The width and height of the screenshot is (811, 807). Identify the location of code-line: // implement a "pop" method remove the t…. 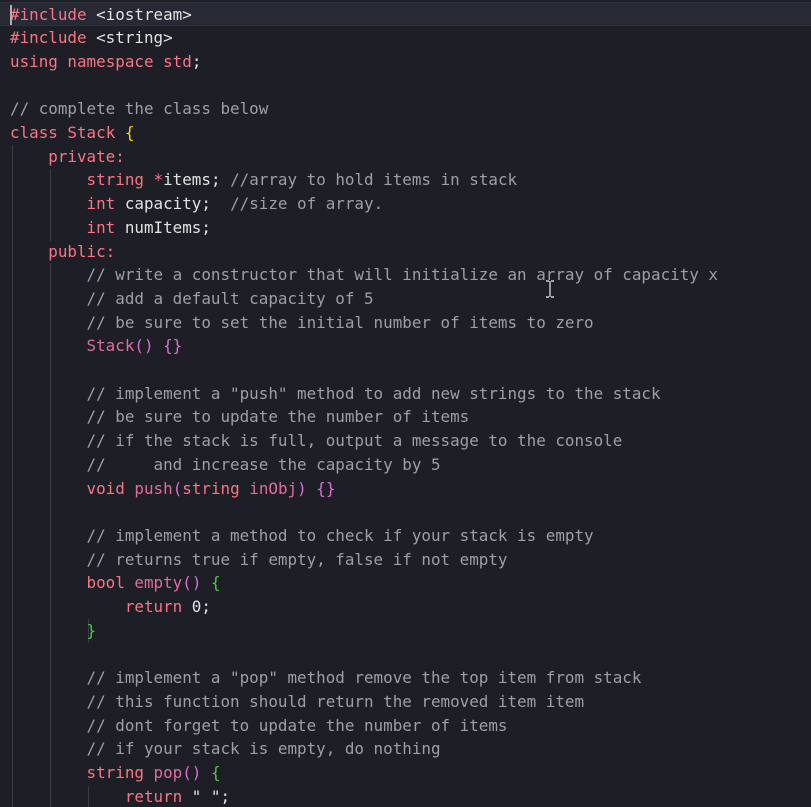
(326, 678).